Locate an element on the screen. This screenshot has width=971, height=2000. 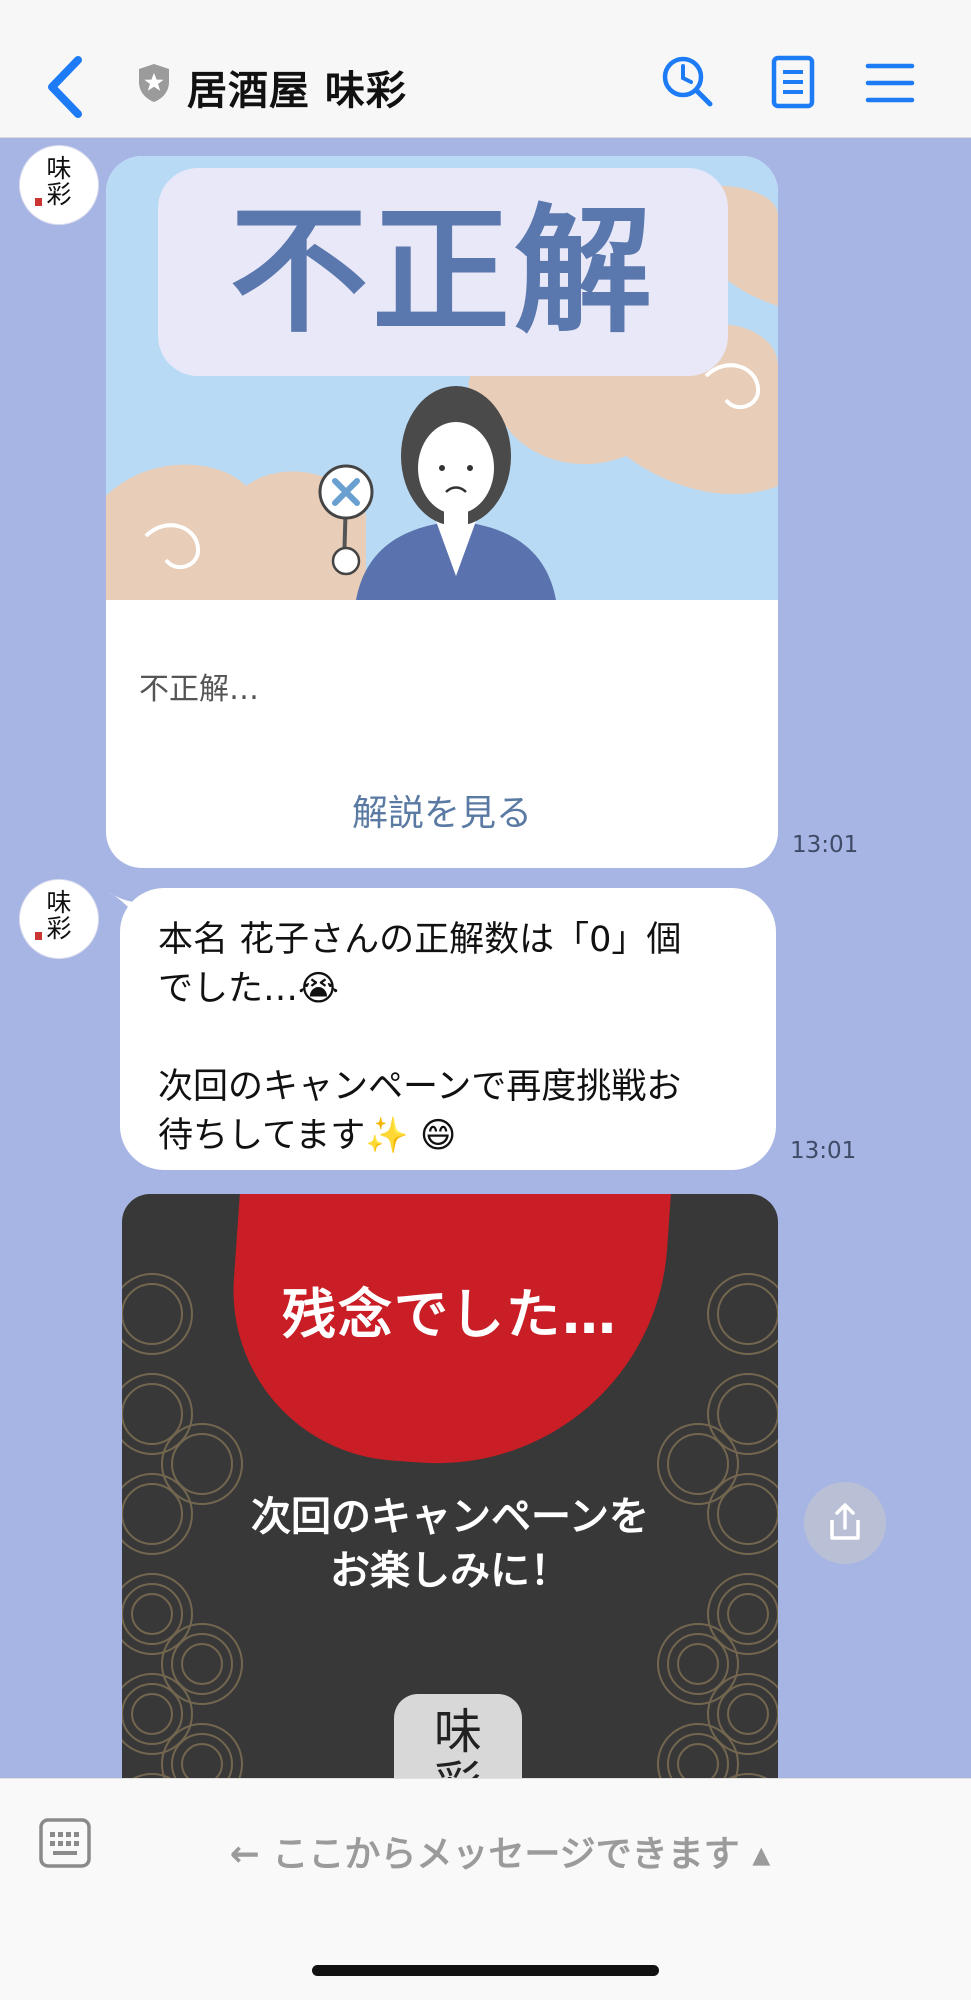
menu-icon is located at coordinates (890, 82).